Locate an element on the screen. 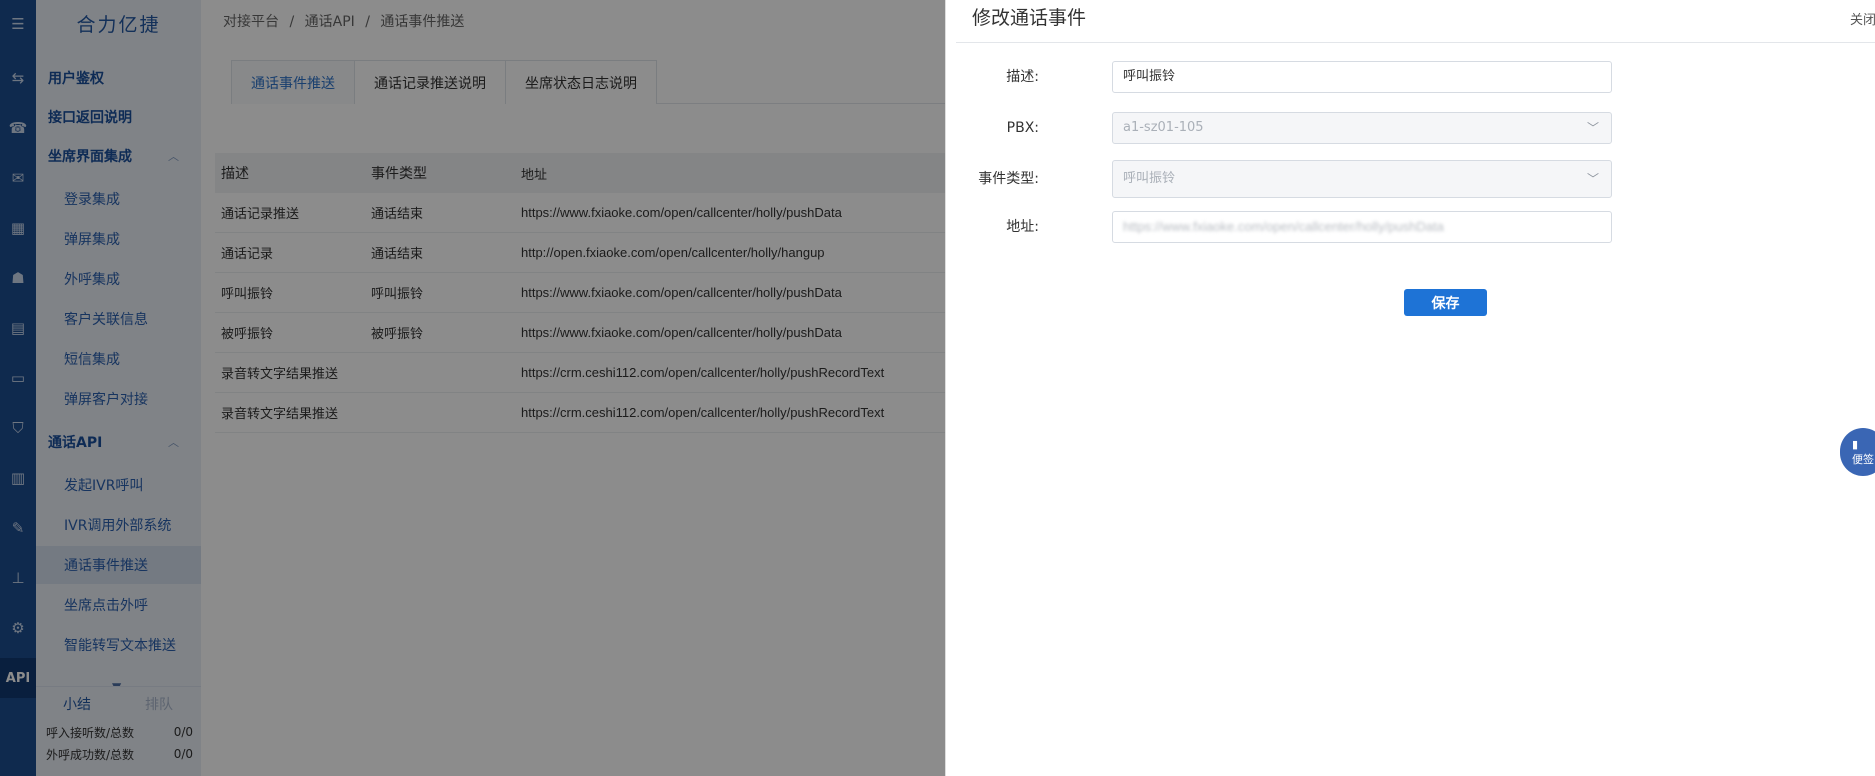  address-label: 地址: is located at coordinates (1022, 227).